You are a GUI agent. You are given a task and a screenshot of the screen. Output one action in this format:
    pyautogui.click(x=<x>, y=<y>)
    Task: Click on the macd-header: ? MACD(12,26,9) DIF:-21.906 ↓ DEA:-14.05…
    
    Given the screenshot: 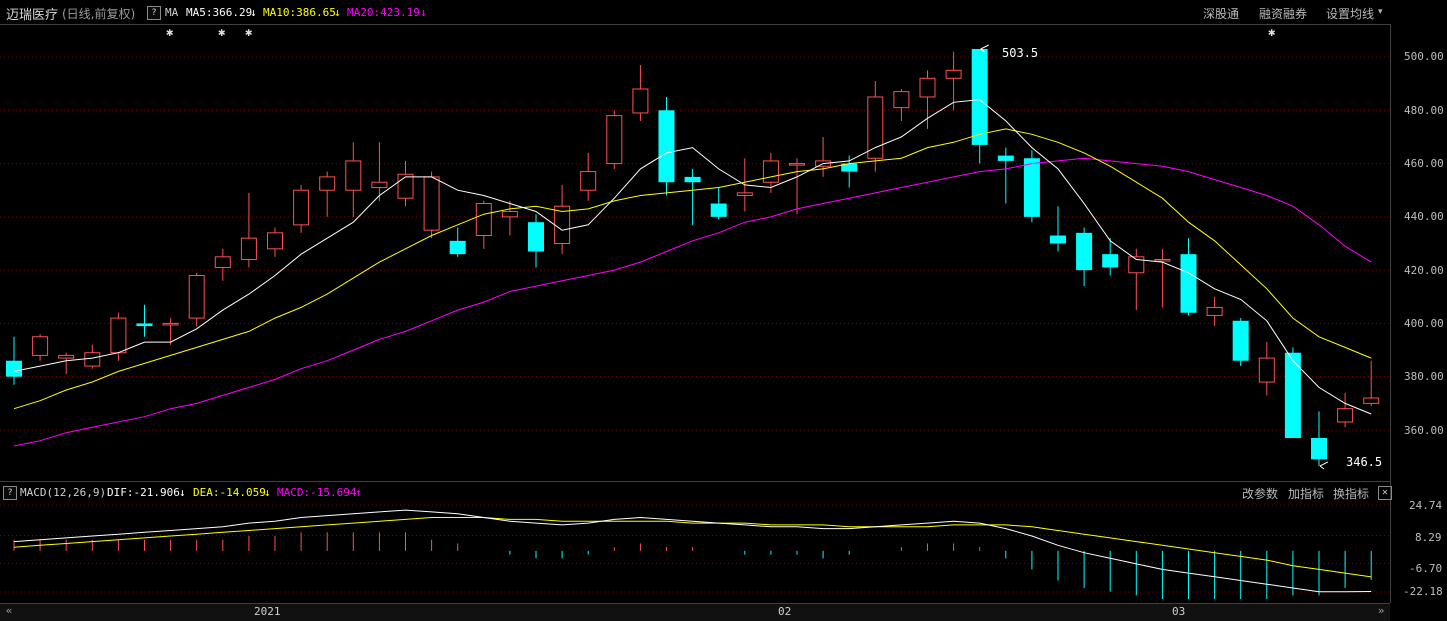 What is the action you would take?
    pyautogui.click(x=696, y=492)
    